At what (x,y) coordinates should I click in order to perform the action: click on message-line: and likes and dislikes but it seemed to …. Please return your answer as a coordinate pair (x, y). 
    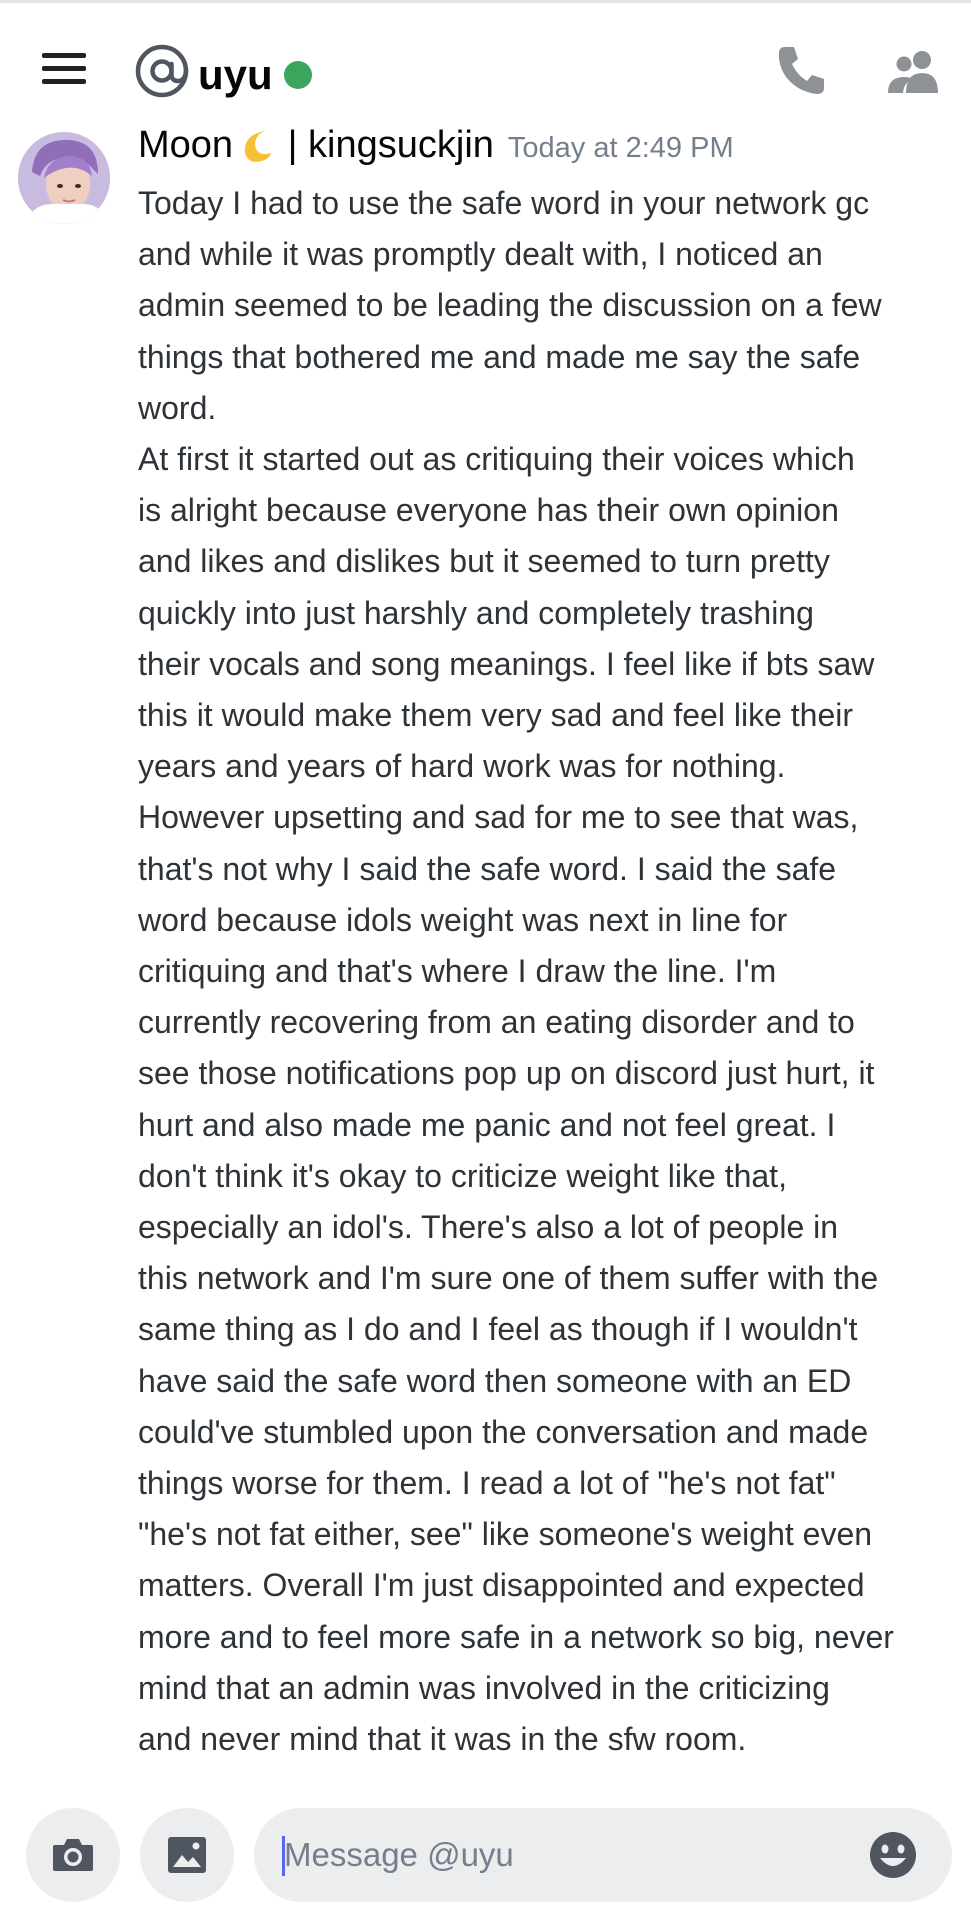
    Looking at the image, I should click on (484, 561).